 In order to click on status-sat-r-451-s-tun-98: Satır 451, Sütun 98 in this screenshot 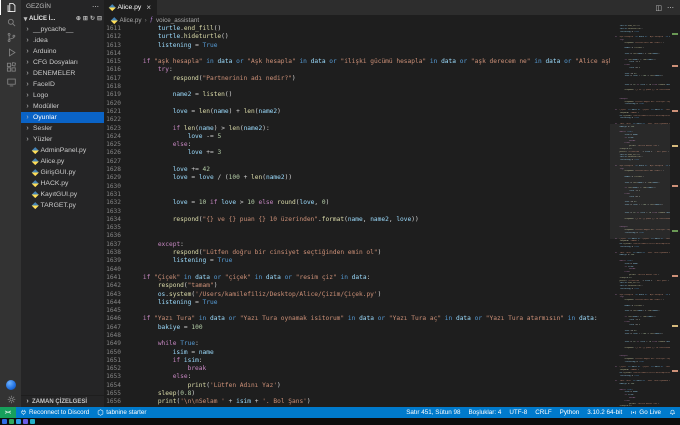, I will do `click(433, 412)`.